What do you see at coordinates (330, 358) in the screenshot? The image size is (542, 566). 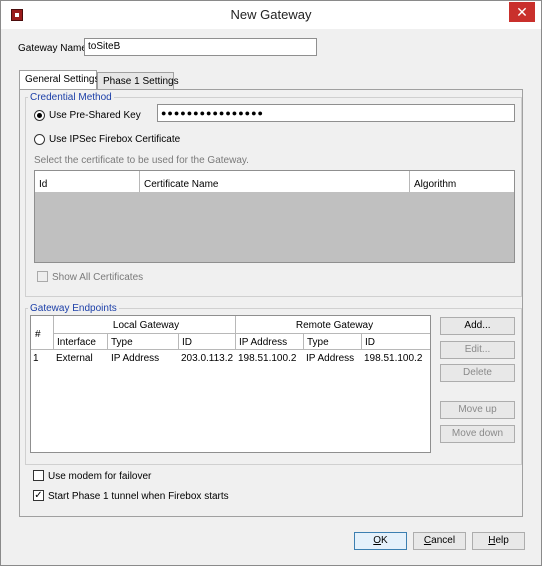 I see `row-remote-type: IP Address` at bounding box center [330, 358].